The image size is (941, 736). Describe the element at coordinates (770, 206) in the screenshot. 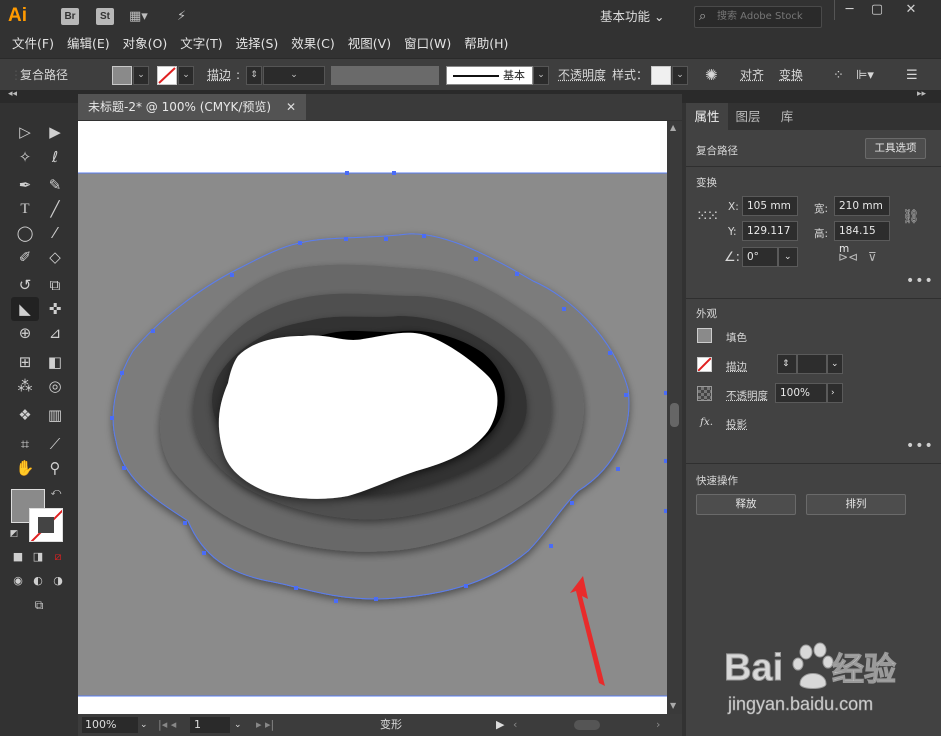

I see `x-position-input: 105 mm` at that location.